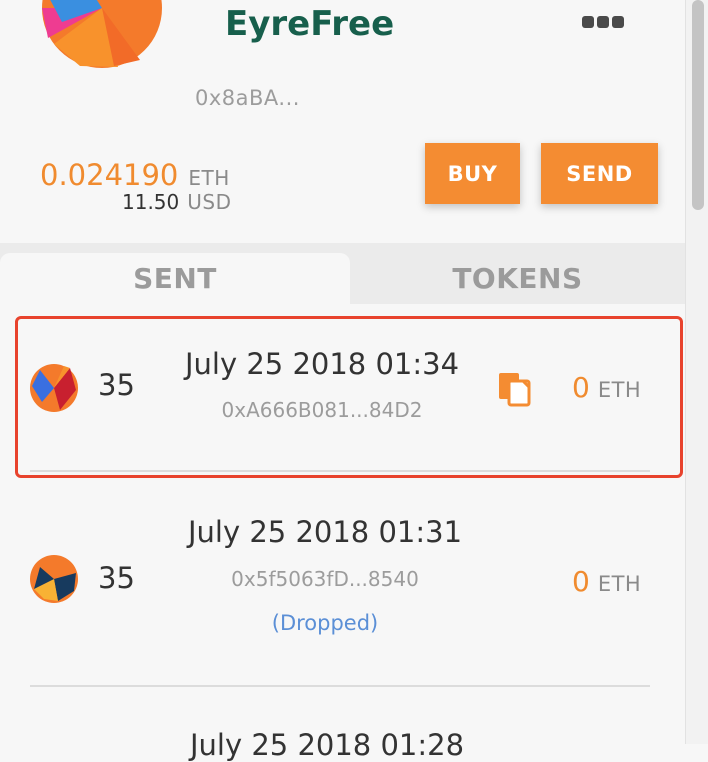  What do you see at coordinates (517, 278) in the screenshot?
I see `tab-tokens: TOKENS` at bounding box center [517, 278].